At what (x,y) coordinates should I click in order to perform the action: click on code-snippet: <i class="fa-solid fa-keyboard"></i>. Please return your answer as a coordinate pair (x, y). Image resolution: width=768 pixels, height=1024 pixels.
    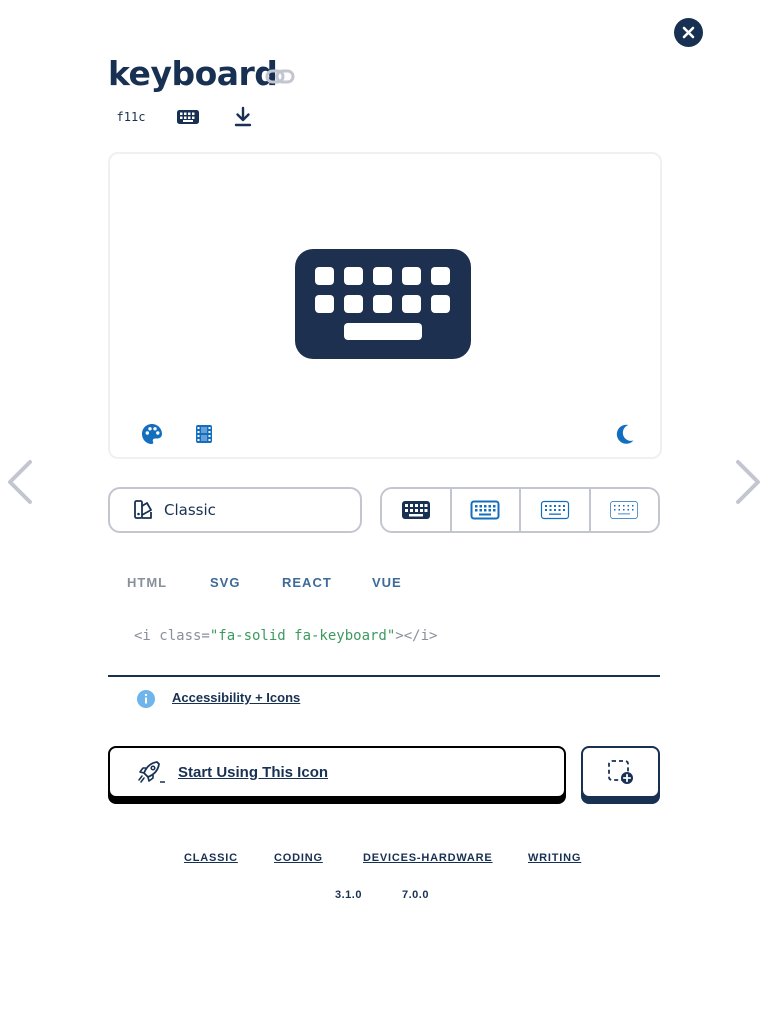
    Looking at the image, I should click on (285, 636).